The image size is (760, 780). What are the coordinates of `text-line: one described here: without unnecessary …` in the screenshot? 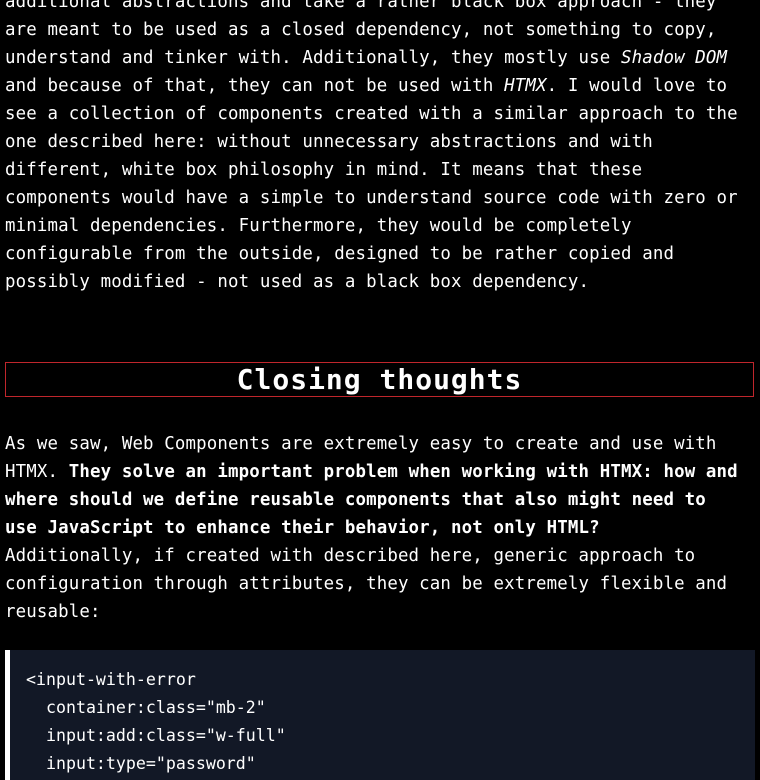 It's located at (329, 142).